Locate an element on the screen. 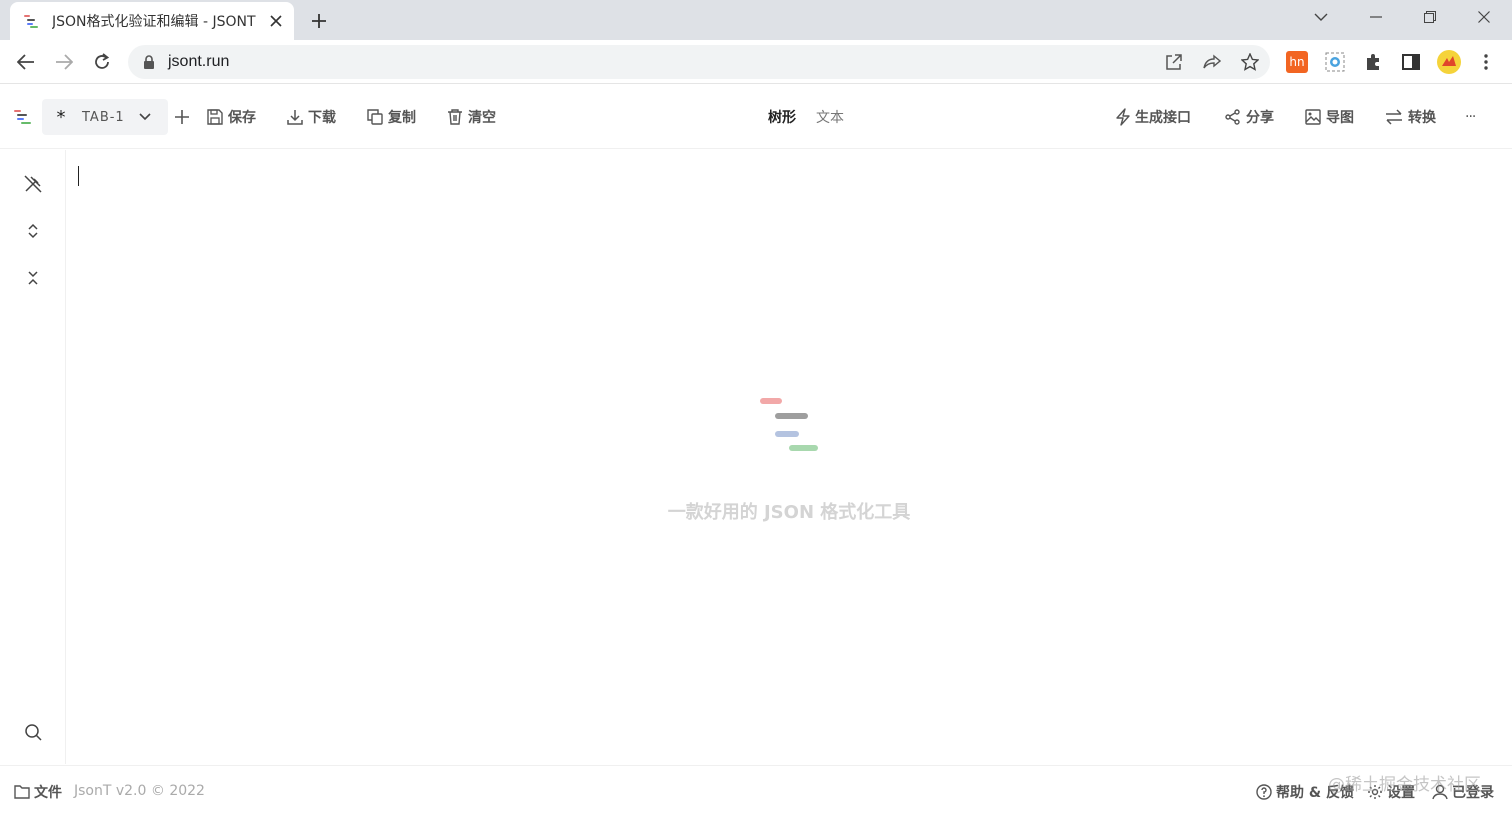 This screenshot has width=1512, height=814. forward-icon is located at coordinates (64, 62).